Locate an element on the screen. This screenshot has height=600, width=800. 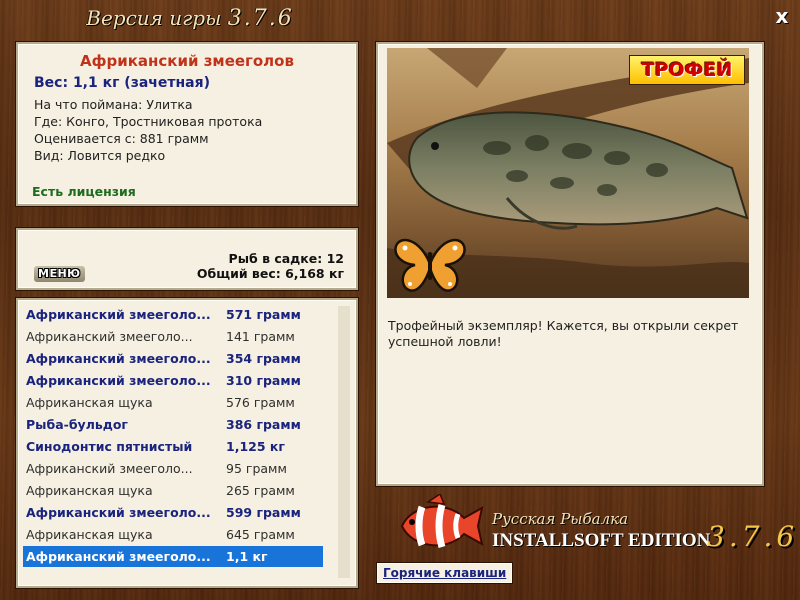
catch-list-row-selected: Африканский змееголо... 1,1 кг is located at coordinates (173, 556).